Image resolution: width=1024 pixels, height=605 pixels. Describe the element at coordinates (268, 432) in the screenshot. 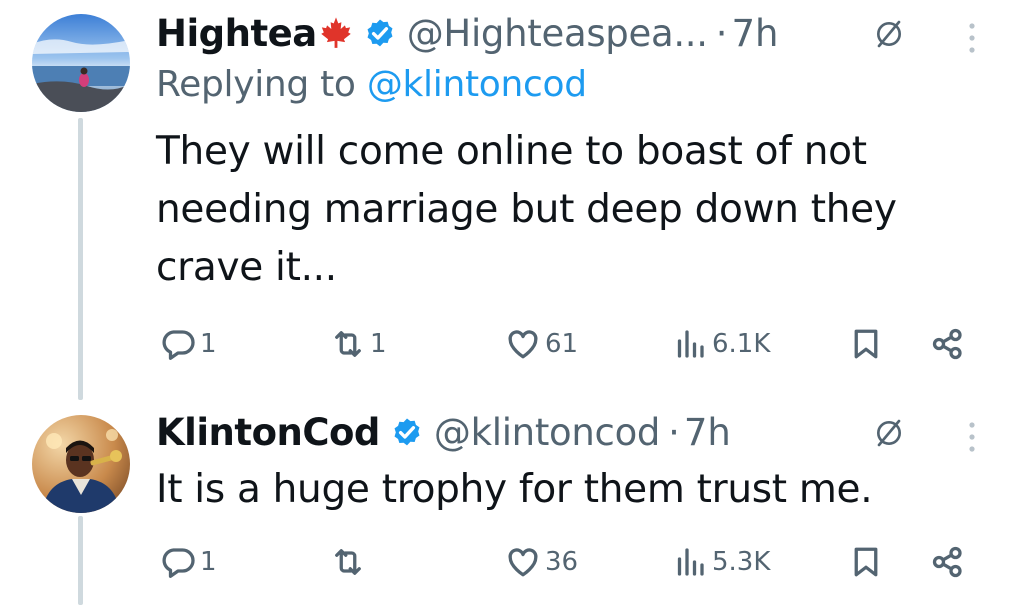

I see `display-name: KlintonCod` at that location.